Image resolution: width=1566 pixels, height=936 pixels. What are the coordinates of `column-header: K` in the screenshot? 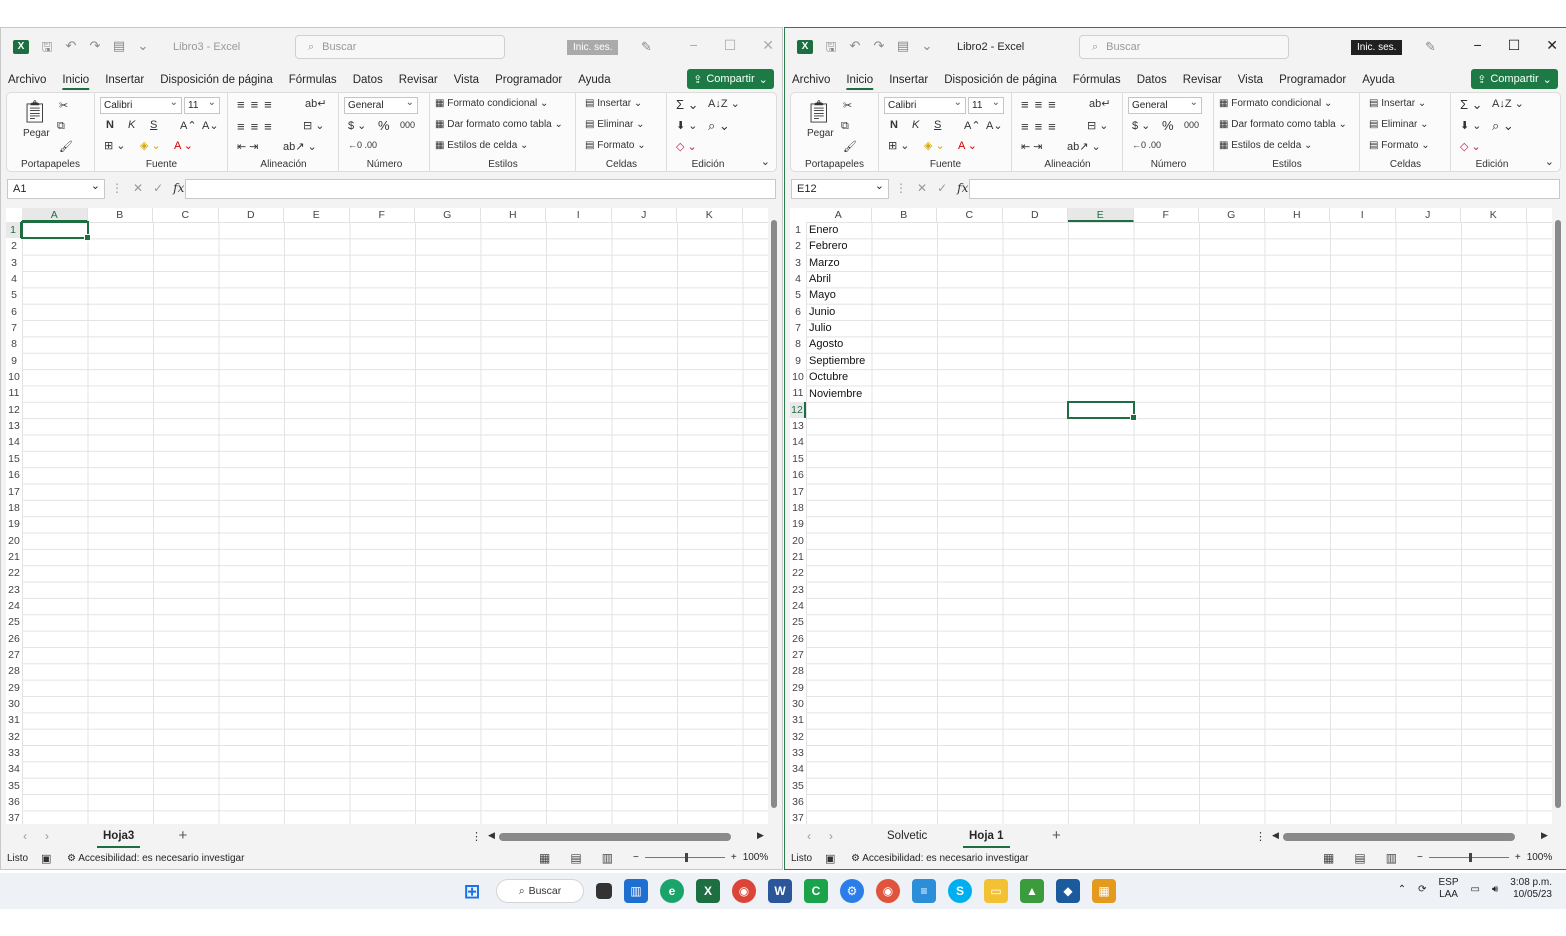 It's located at (1494, 215).